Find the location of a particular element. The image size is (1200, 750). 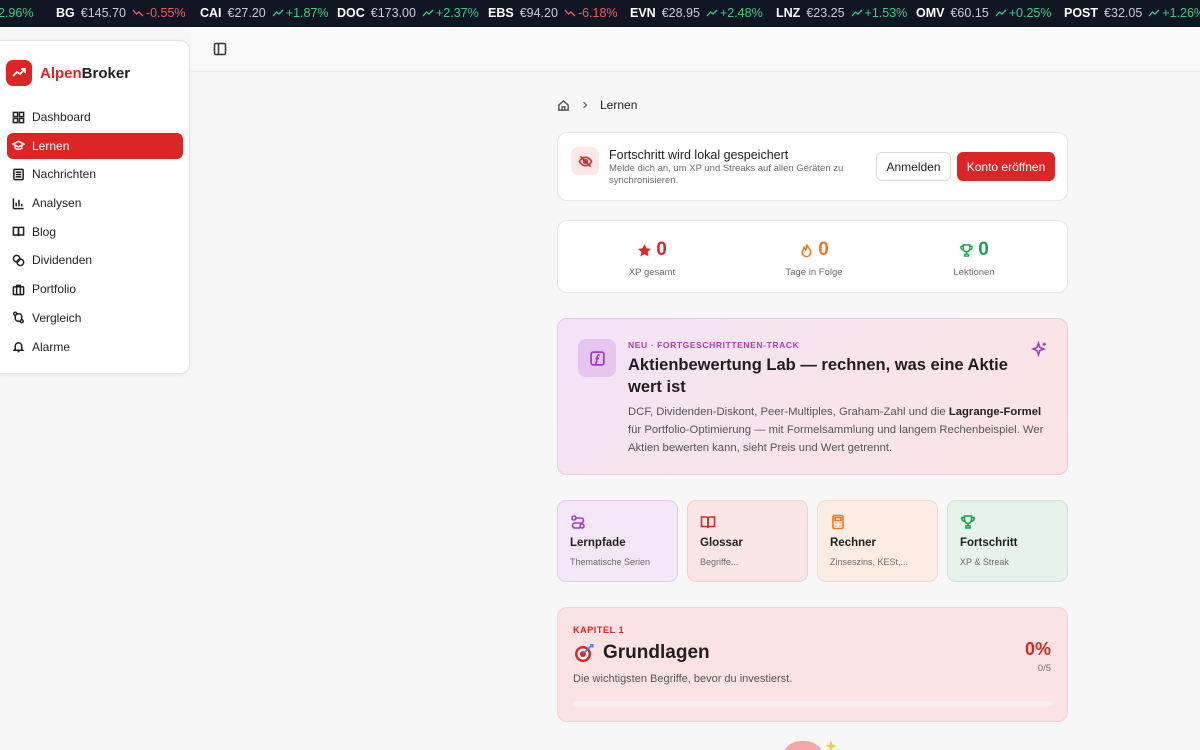

sidebar-toggle-button is located at coordinates (220, 49).